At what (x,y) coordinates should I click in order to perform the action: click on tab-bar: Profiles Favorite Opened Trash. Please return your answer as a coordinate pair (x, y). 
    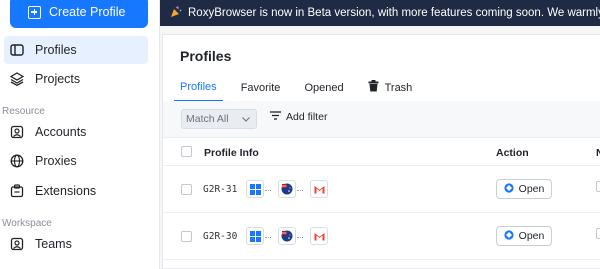
    Looking at the image, I should click on (305, 90).